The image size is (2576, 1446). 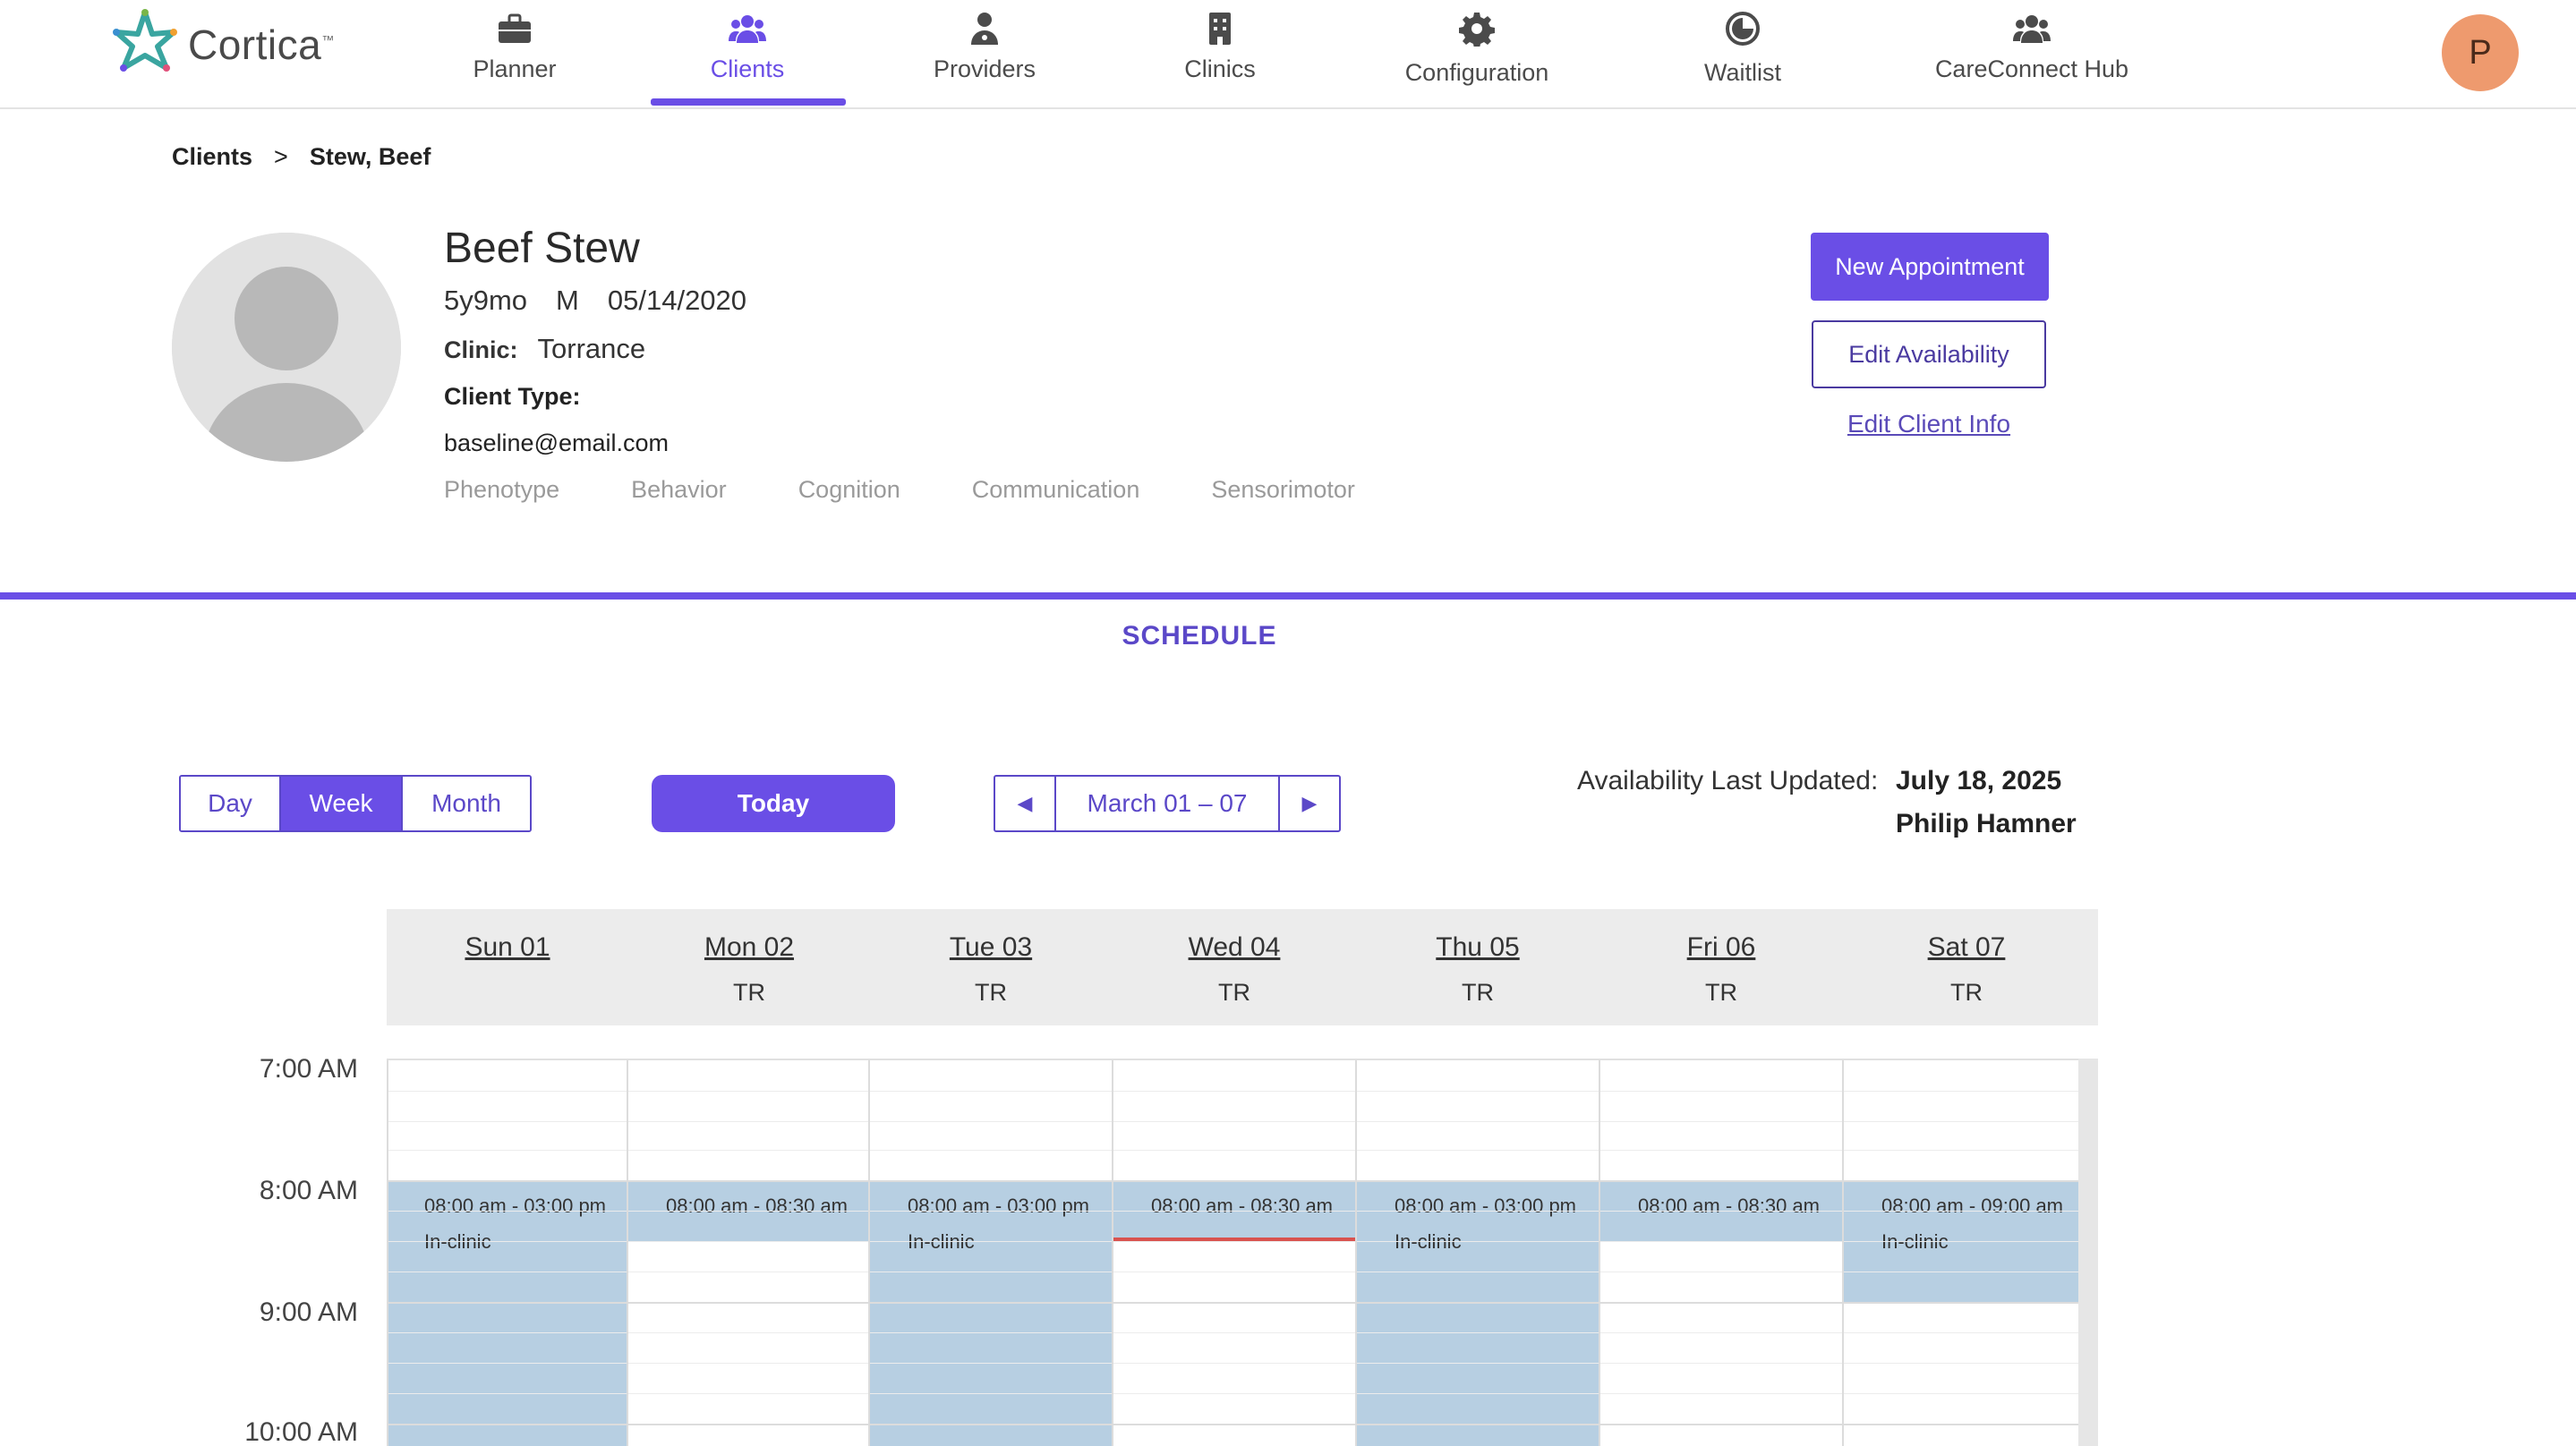 I want to click on date-range-navigator: ◀ March 01 – 07 ▶, so click(x=1167, y=803).